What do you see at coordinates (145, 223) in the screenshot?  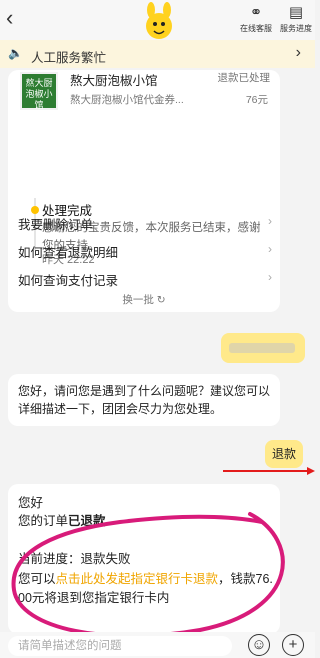 I see `faq-item: 我要删除订单 ›` at bounding box center [145, 223].